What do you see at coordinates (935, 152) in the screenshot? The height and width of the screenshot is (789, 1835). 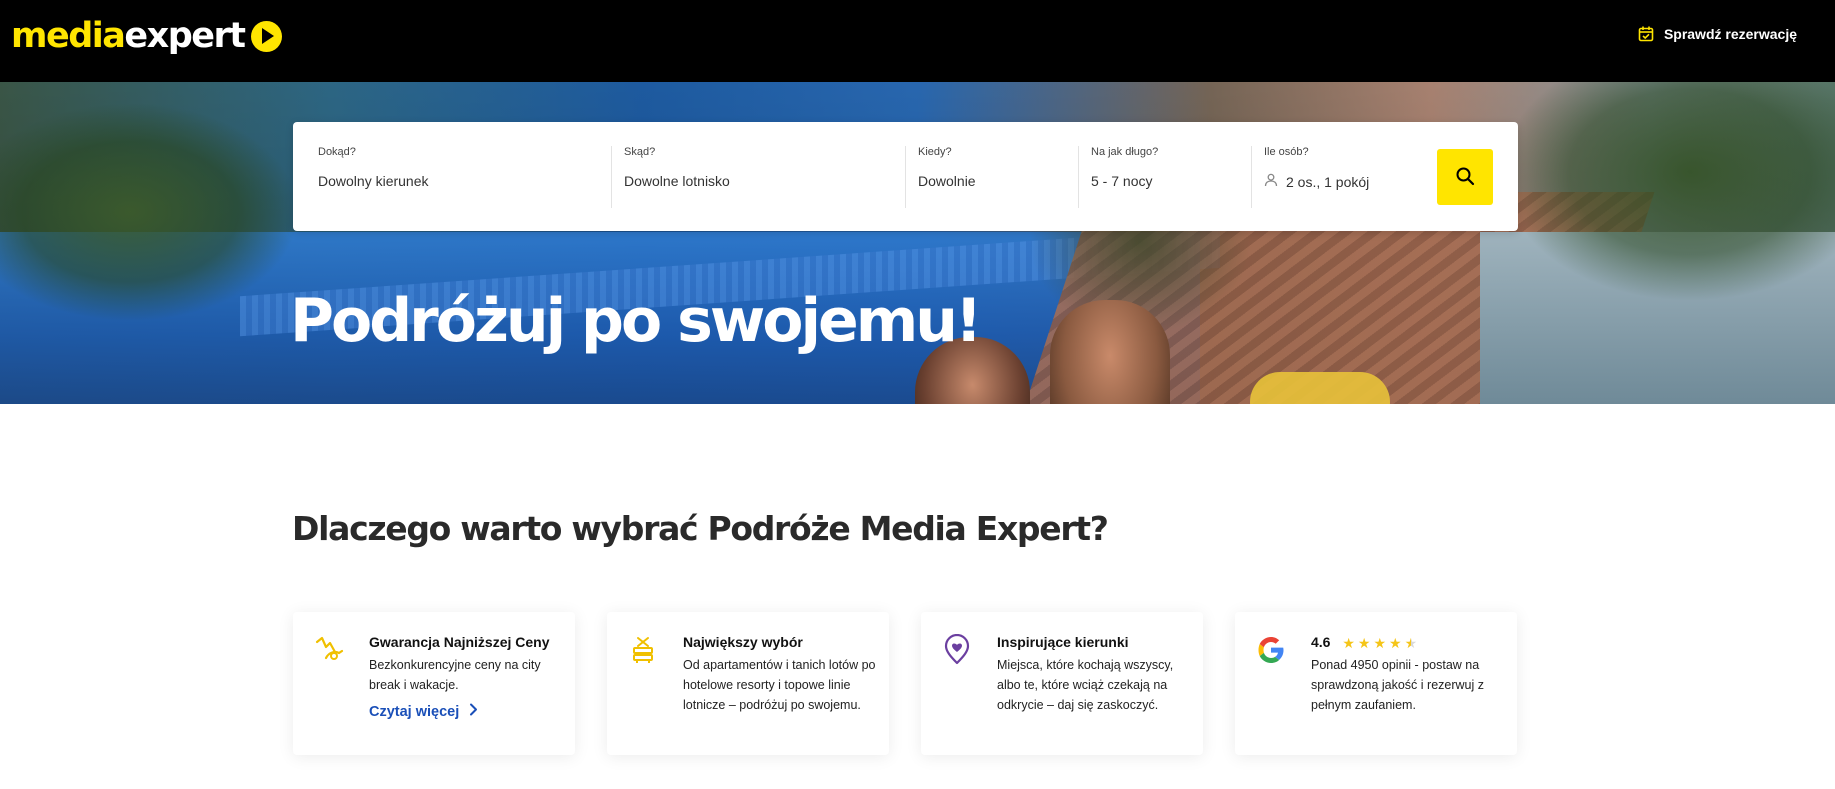 I see `date-label: Kiedy?` at bounding box center [935, 152].